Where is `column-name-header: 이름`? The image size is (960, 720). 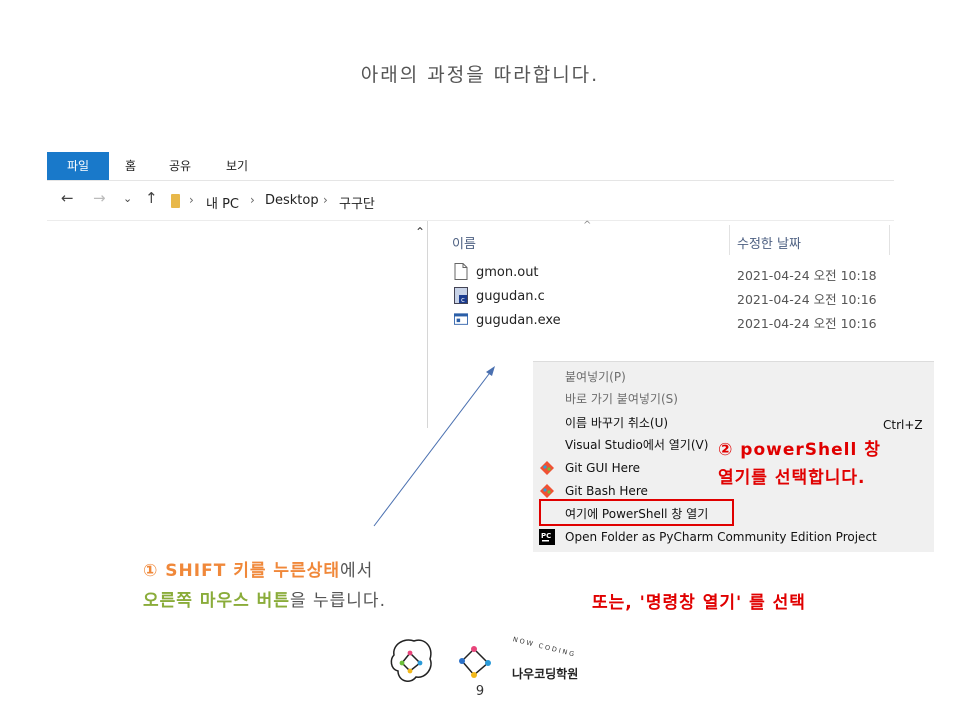 column-name-header: 이름 is located at coordinates (464, 242).